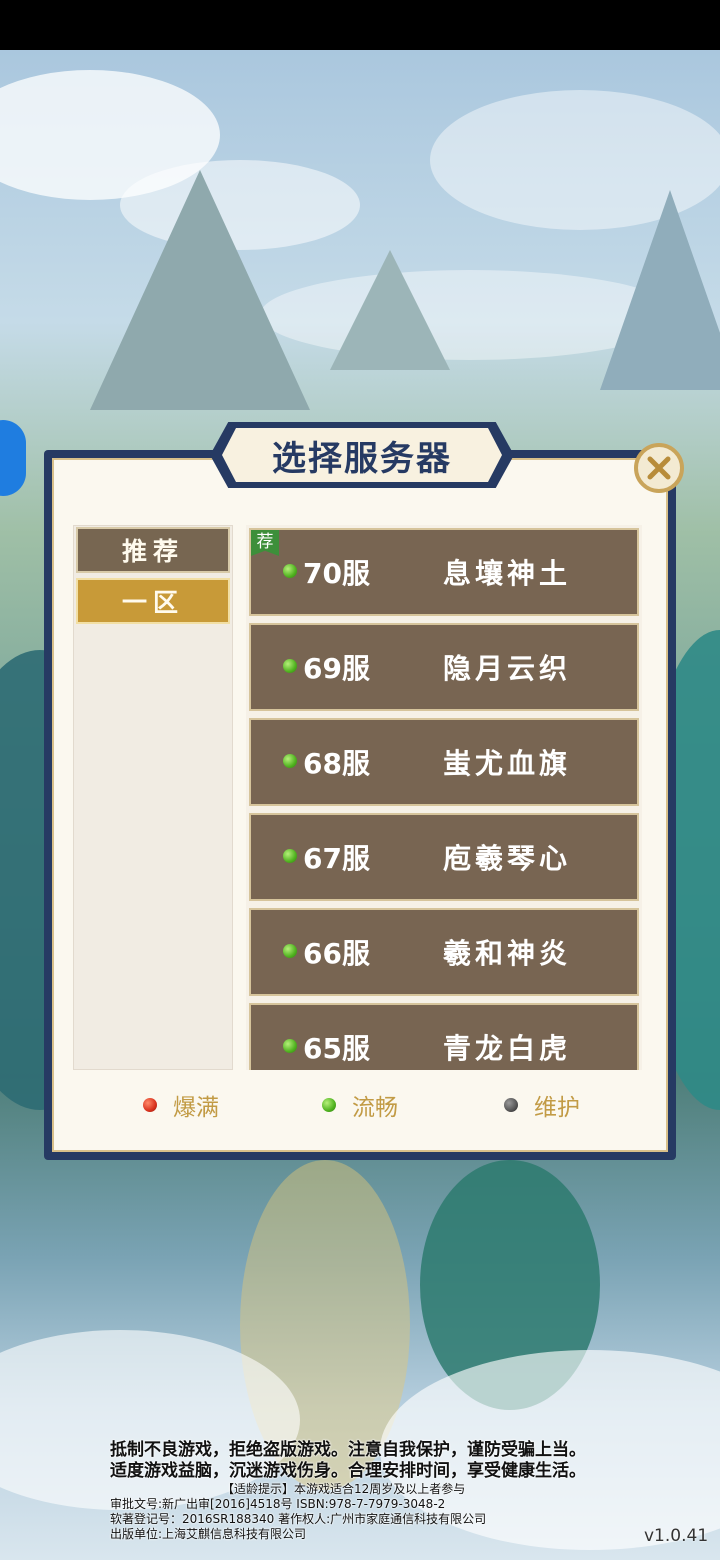 This screenshot has height=1560, width=720. Describe the element at coordinates (507, 858) in the screenshot. I see `server-name: 庖羲琴心` at that location.